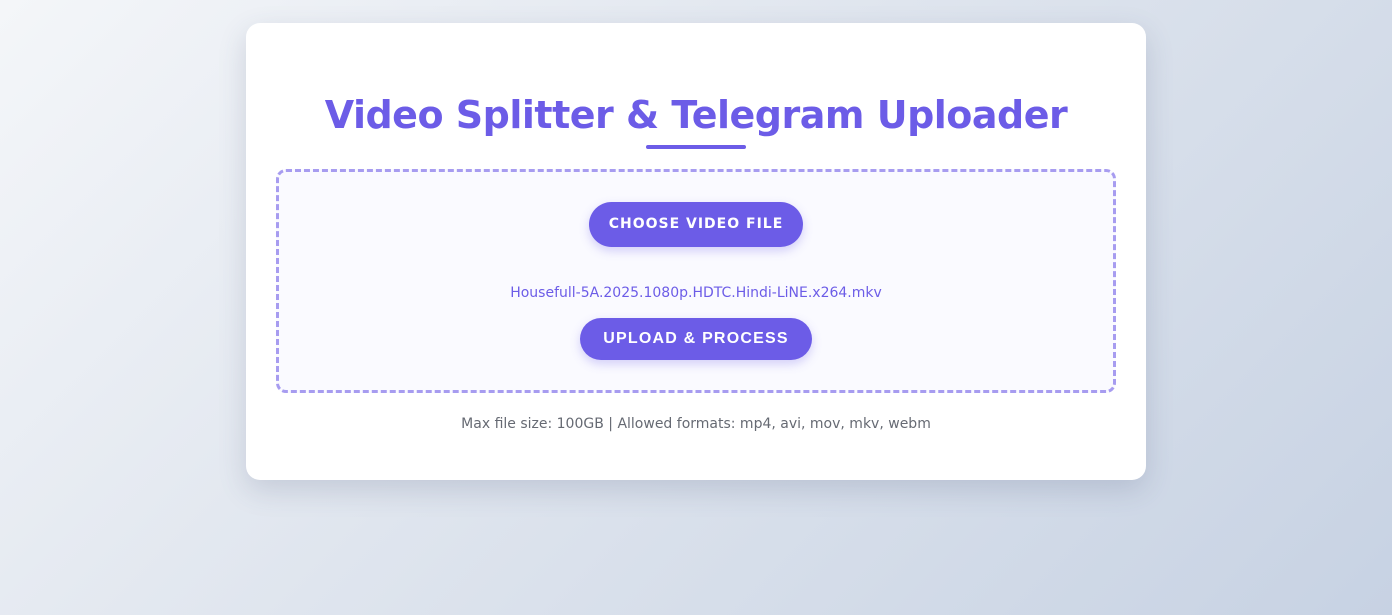  I want to click on page-title: Video Splitter & Telegram Uploader, so click(696, 115).